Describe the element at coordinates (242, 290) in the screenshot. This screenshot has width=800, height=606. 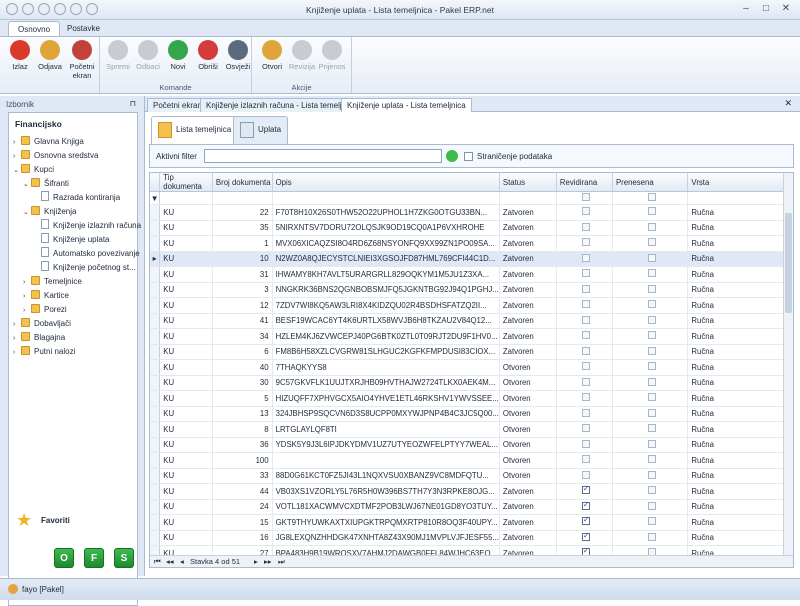
I see `table-cell: 3` at that location.